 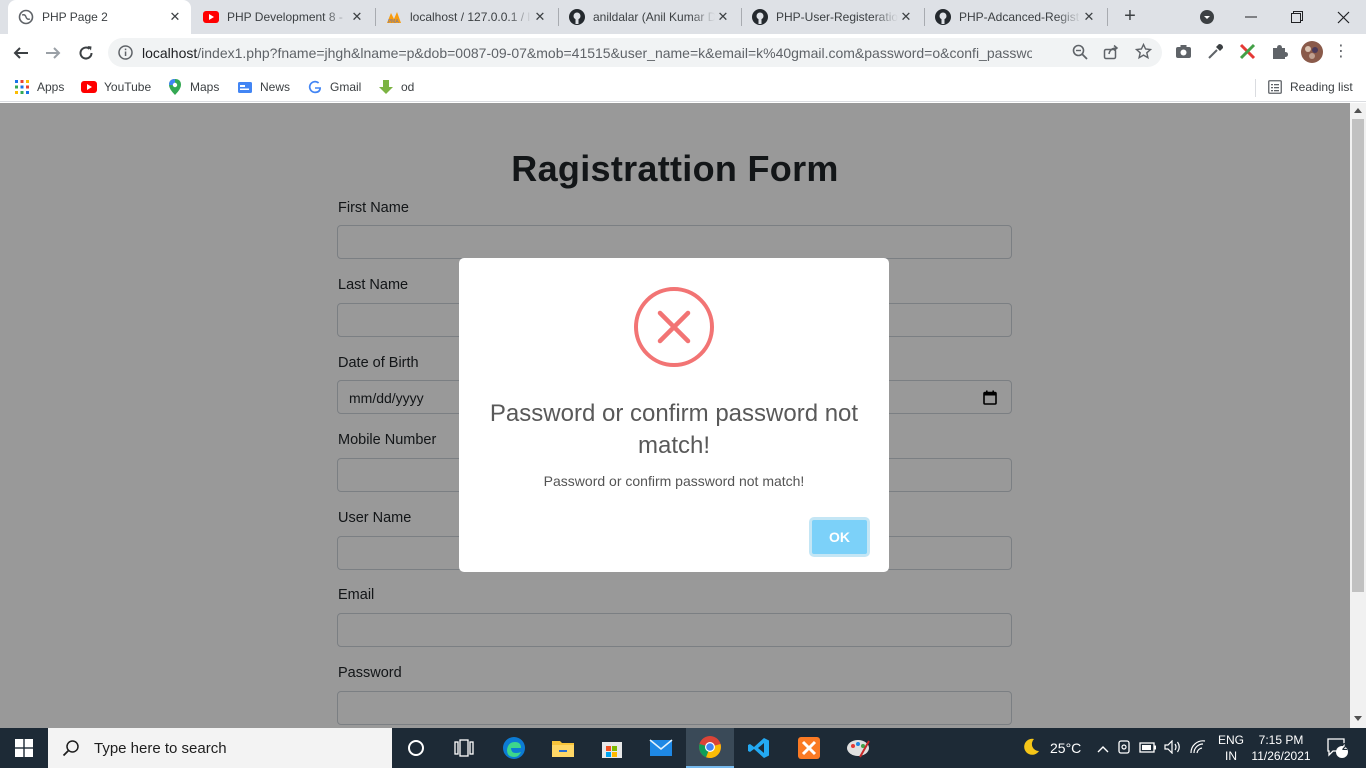 I want to click on system-tray-icons, so click(x=1151, y=748).